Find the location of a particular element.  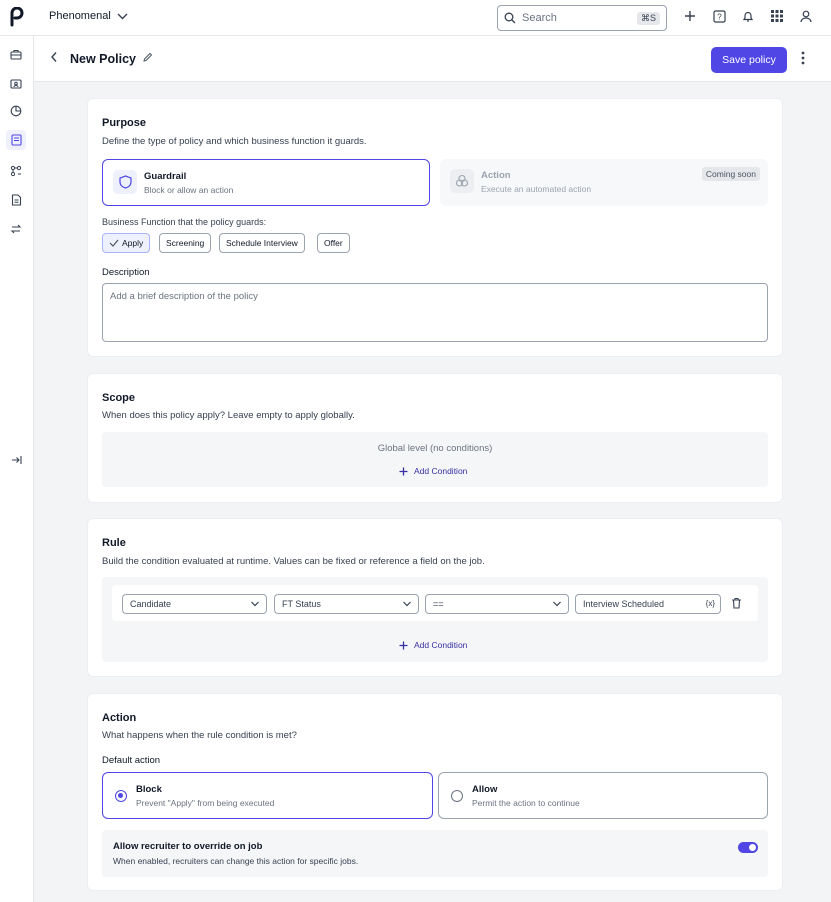

expand-rail-icon is located at coordinates (16, 460).